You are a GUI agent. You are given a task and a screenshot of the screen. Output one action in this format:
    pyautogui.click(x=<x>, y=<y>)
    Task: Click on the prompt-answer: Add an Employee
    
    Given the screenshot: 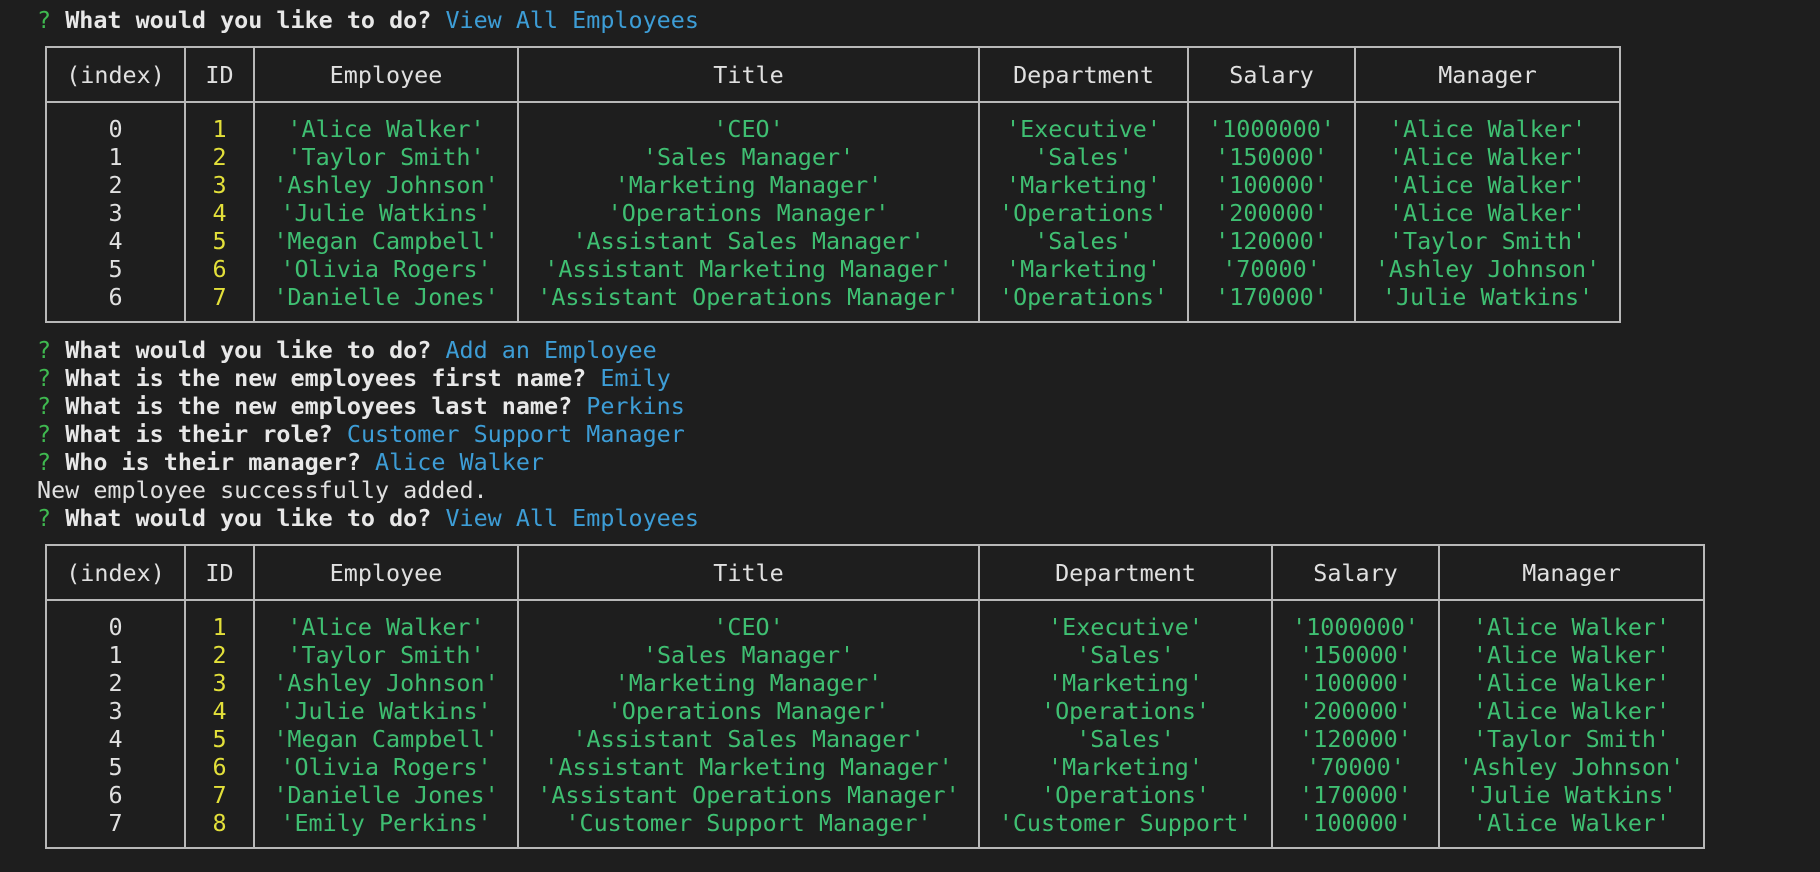 What is the action you would take?
    pyautogui.click(x=551, y=350)
    